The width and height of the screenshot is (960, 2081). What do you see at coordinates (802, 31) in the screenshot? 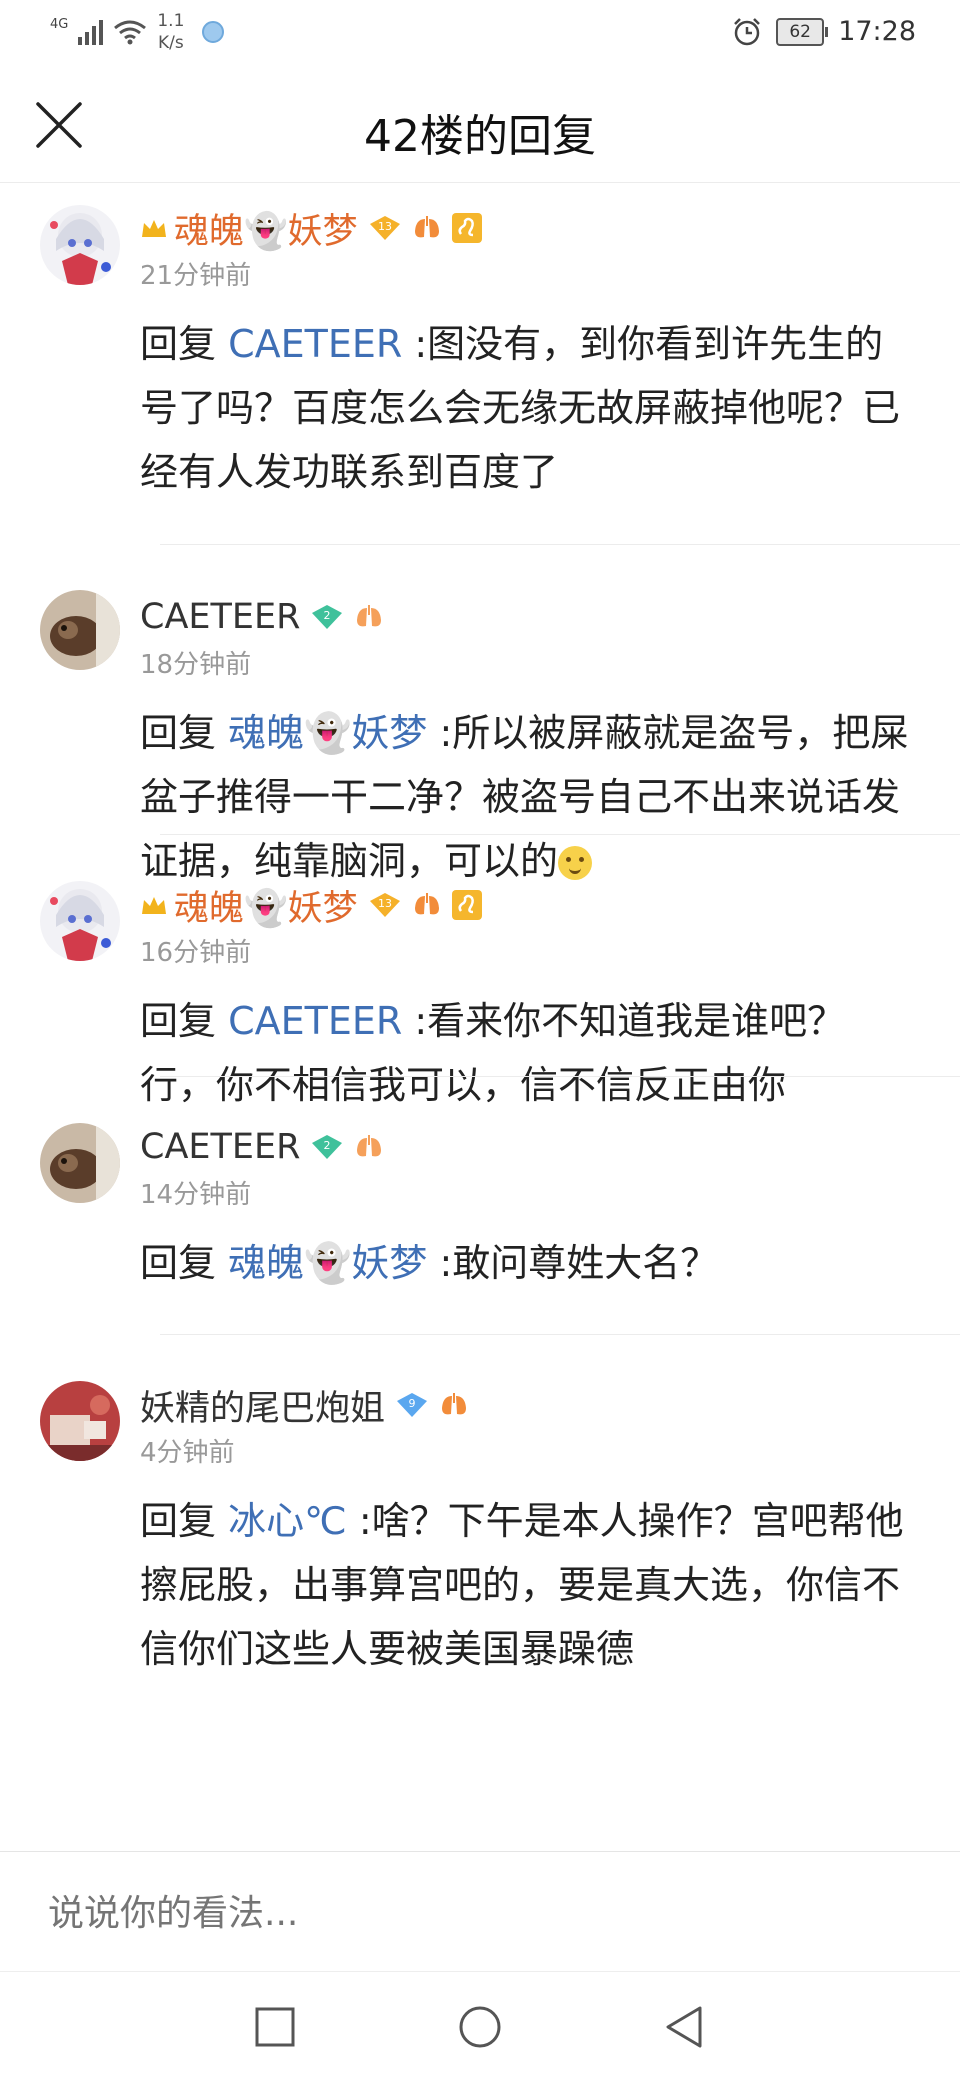
I see `battery-indicator: 62` at bounding box center [802, 31].